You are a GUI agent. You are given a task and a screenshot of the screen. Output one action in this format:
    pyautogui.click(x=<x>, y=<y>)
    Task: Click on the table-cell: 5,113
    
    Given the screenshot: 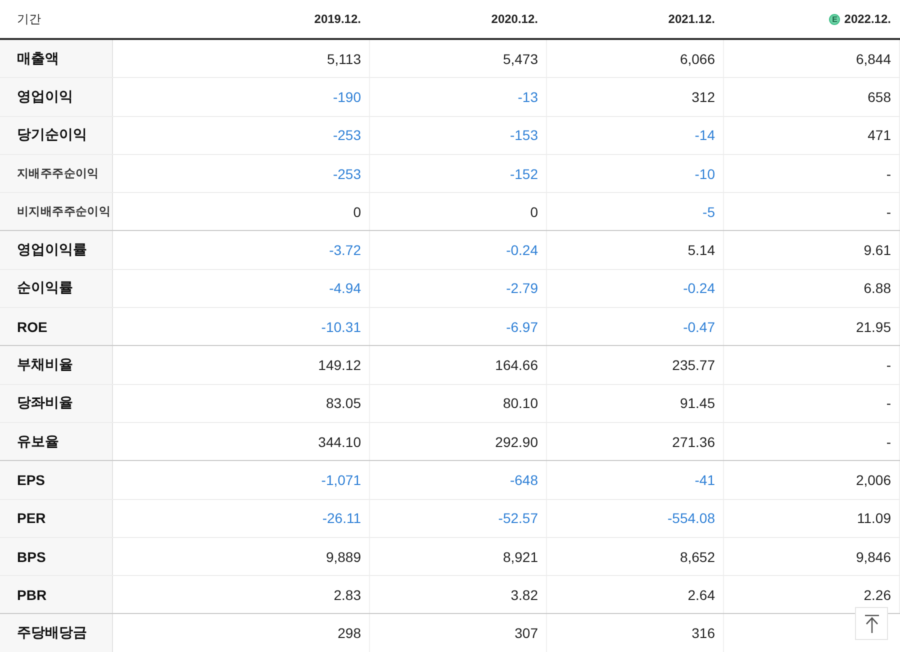 What is the action you would take?
    pyautogui.click(x=344, y=58)
    